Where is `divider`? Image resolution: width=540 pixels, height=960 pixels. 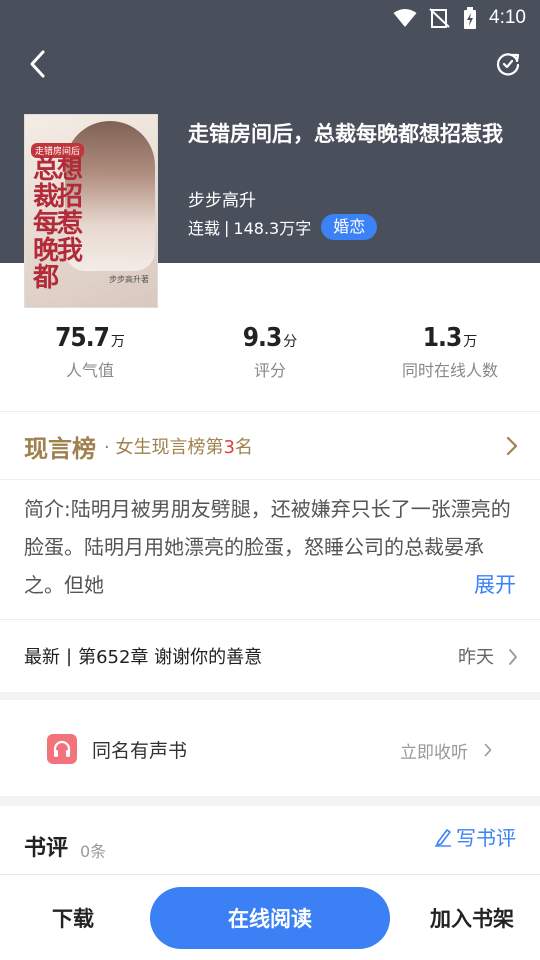 divider is located at coordinates (270, 479).